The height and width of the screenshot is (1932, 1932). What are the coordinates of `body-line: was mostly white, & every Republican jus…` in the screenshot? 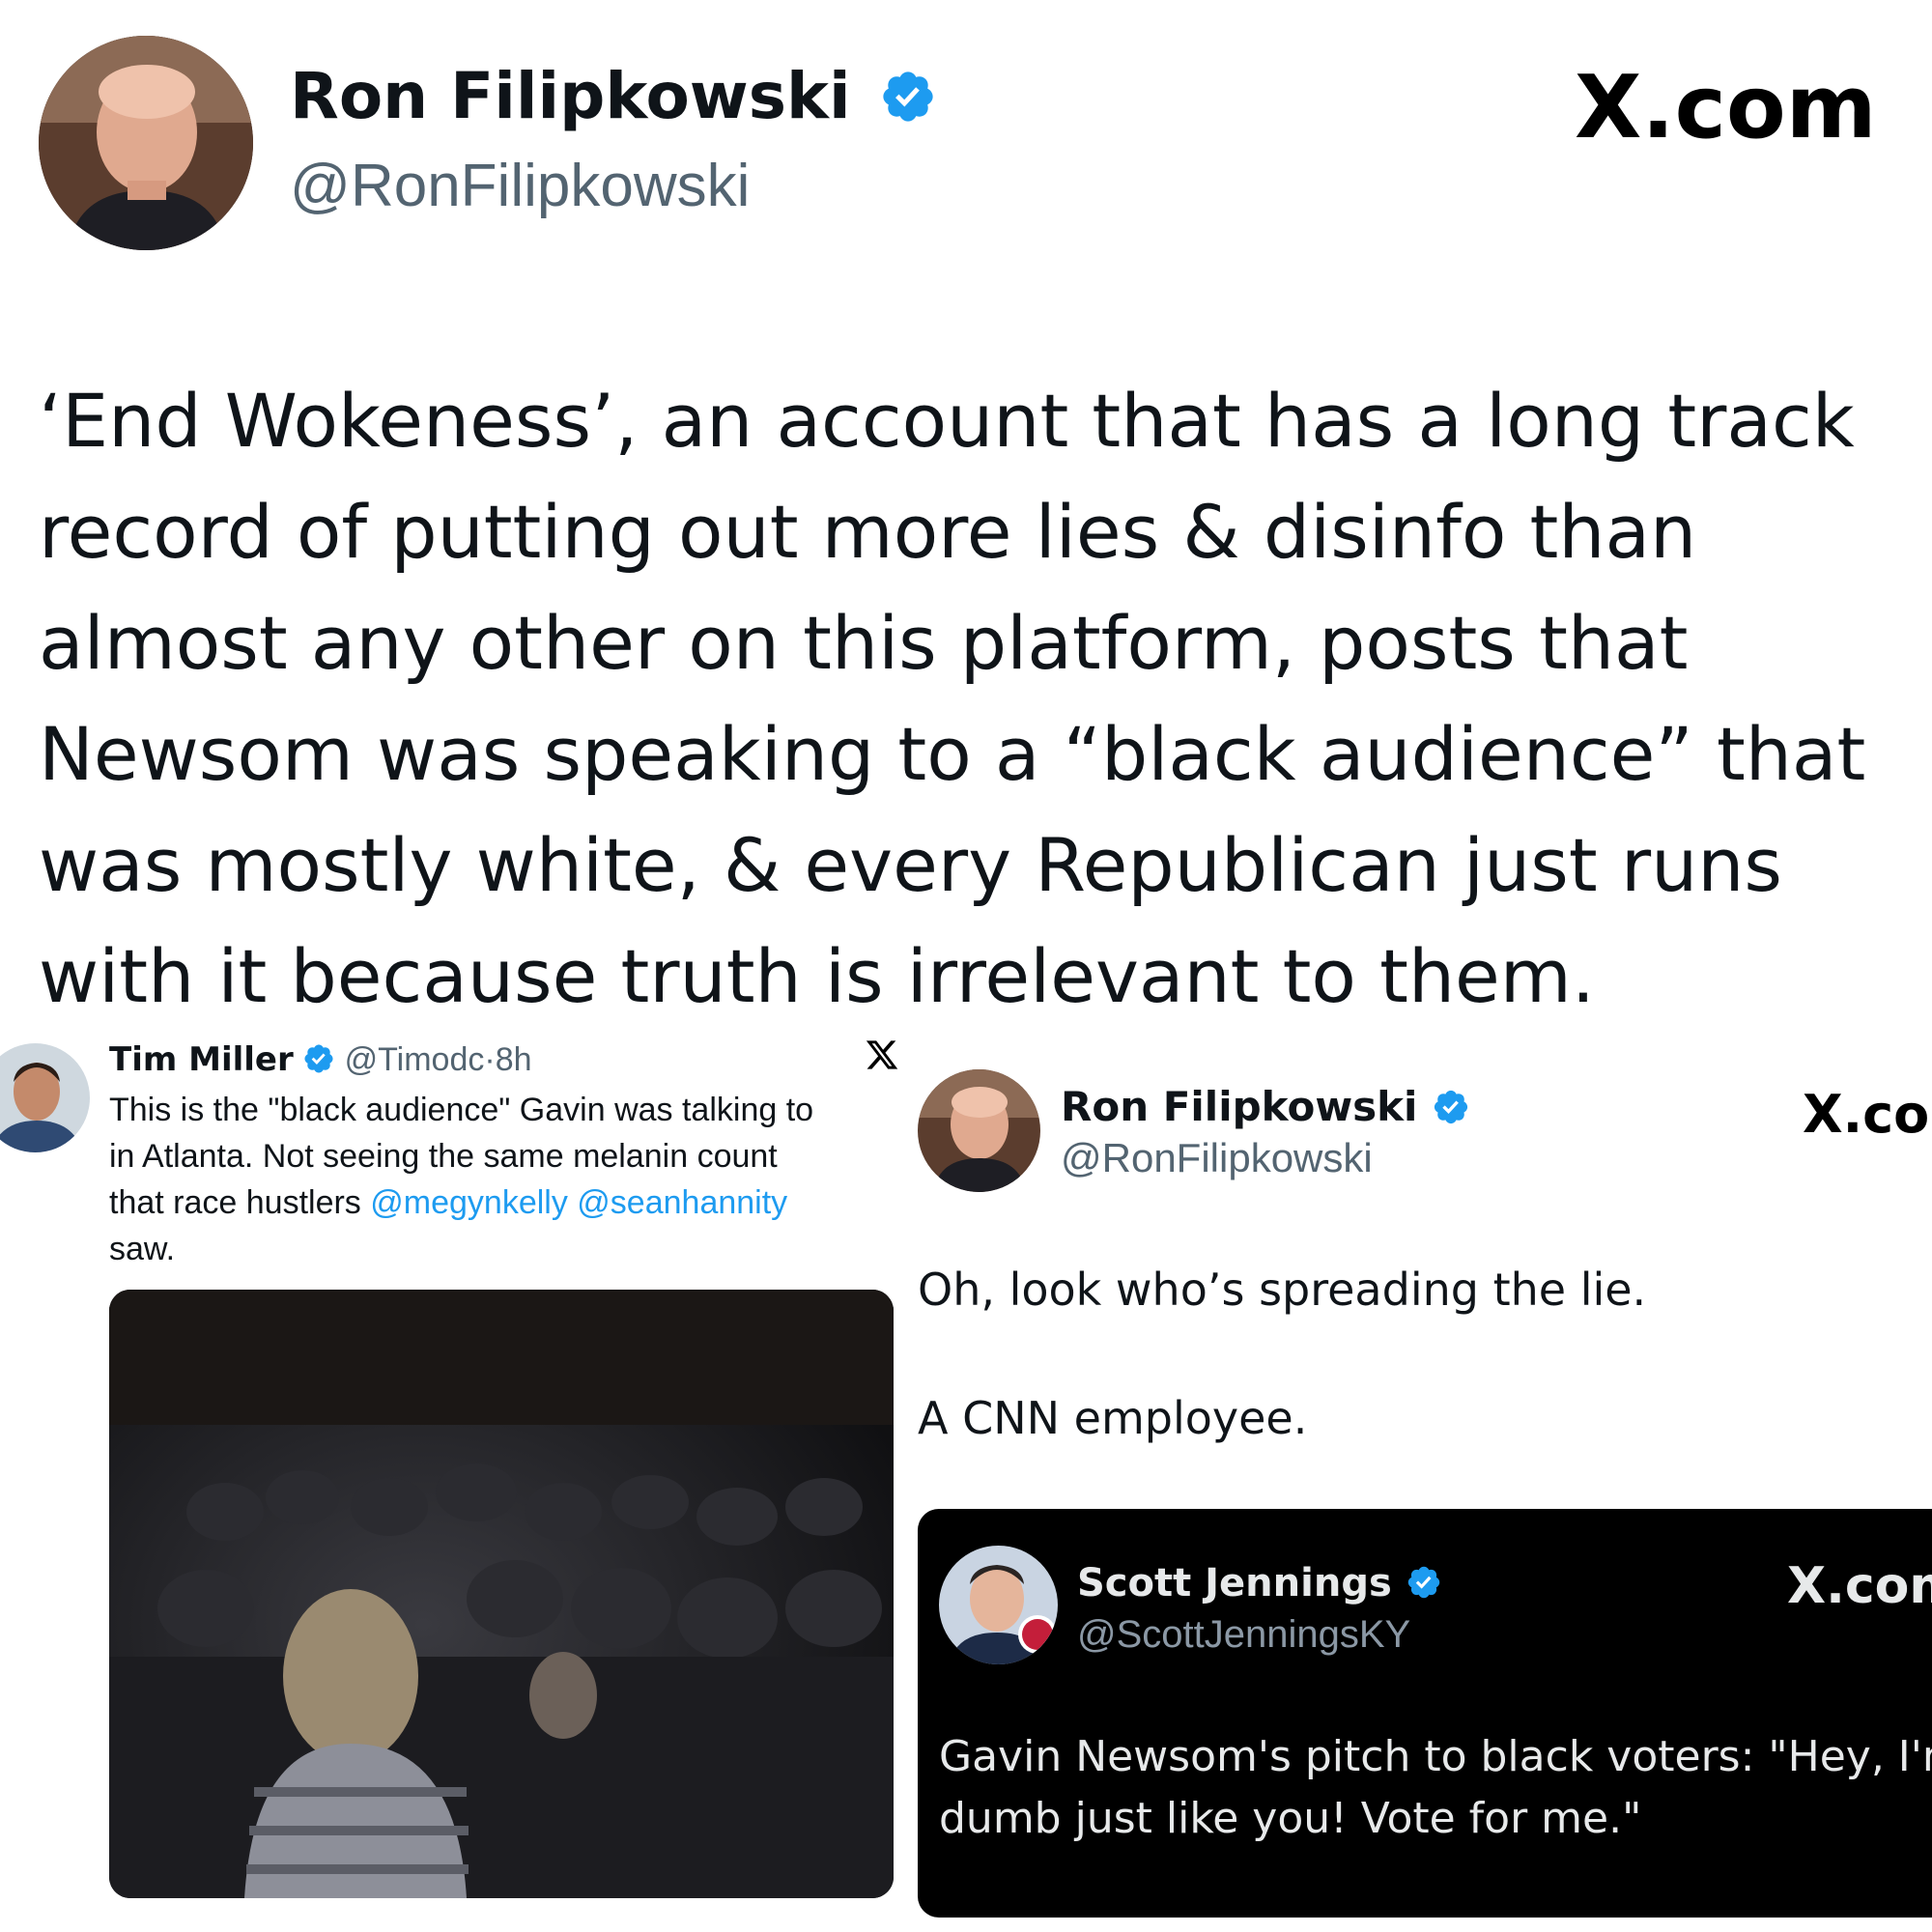 It's located at (910, 865).